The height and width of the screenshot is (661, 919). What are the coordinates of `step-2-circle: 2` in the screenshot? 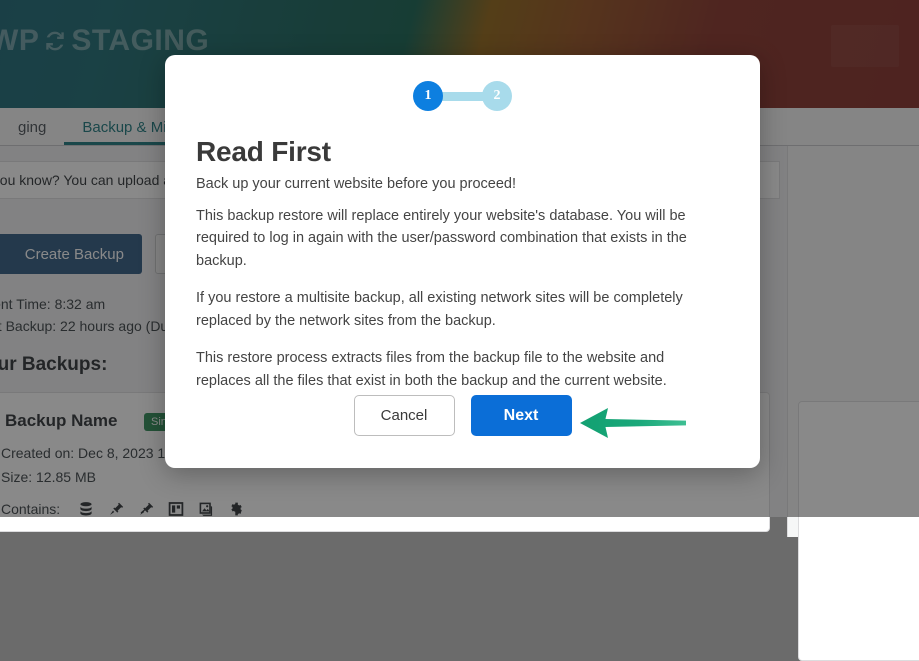 It's located at (497, 96).